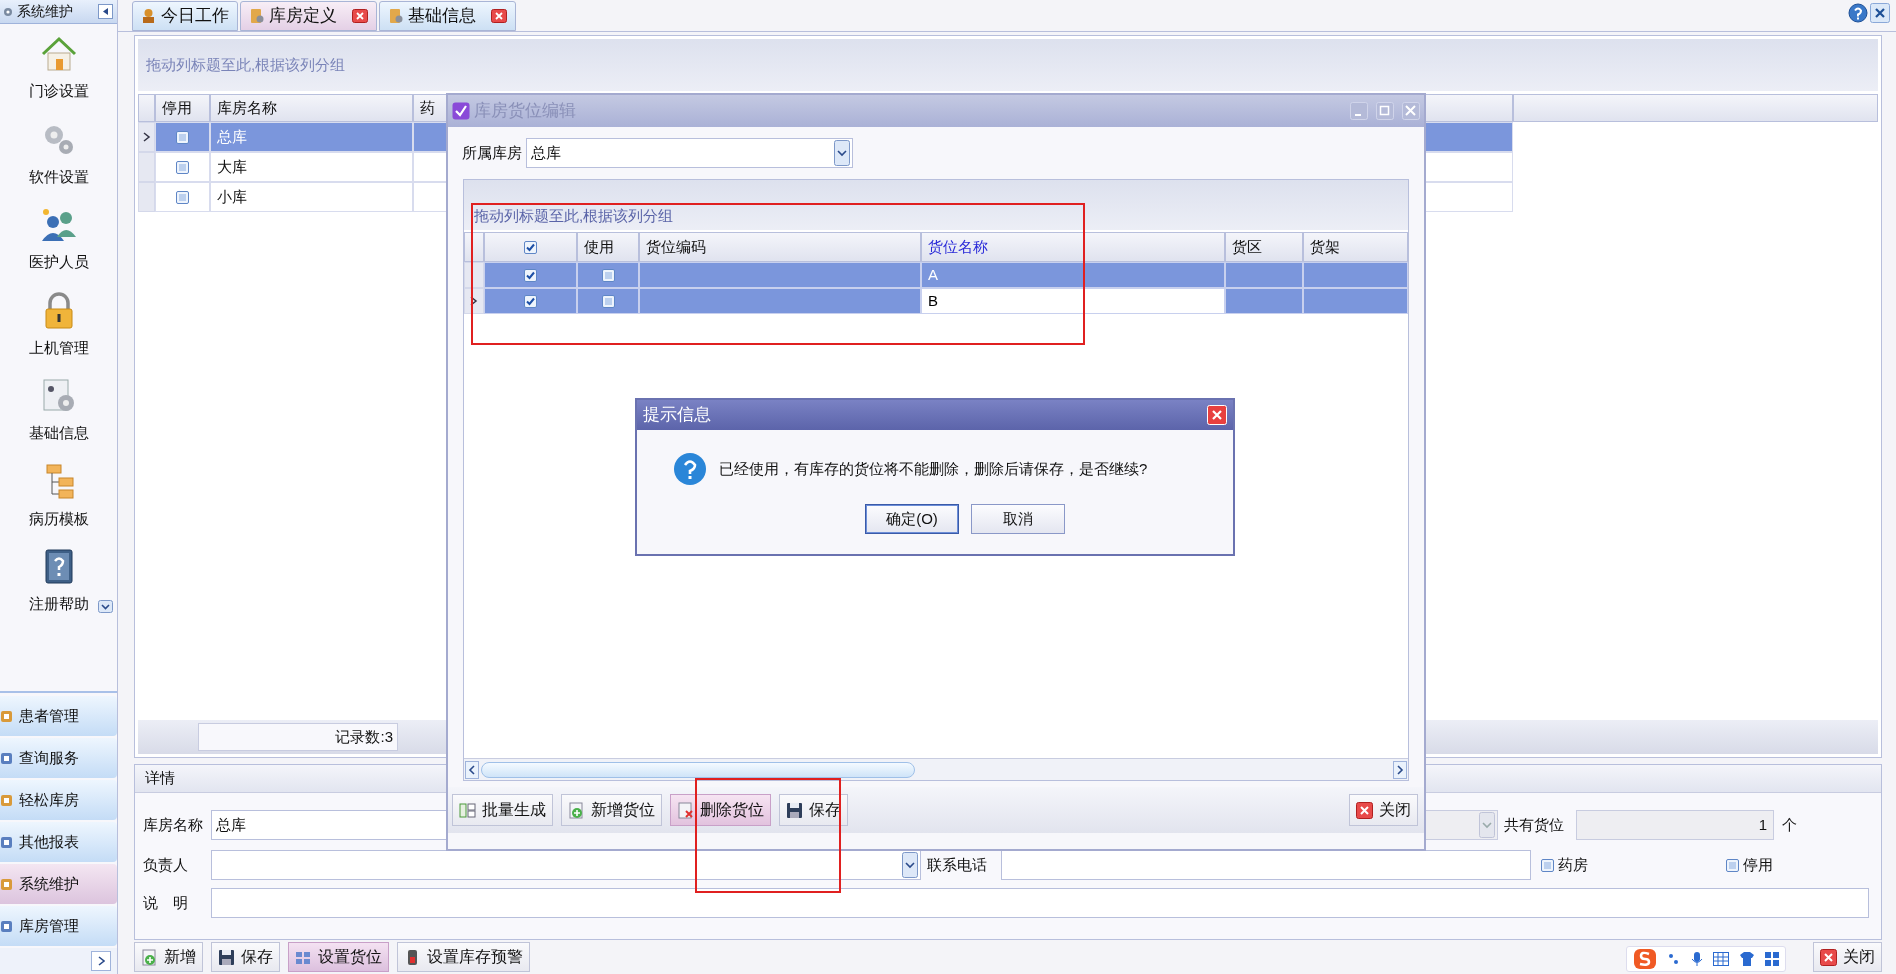 This screenshot has width=1896, height=974. I want to click on field-label: 库房名称, so click(173, 824).